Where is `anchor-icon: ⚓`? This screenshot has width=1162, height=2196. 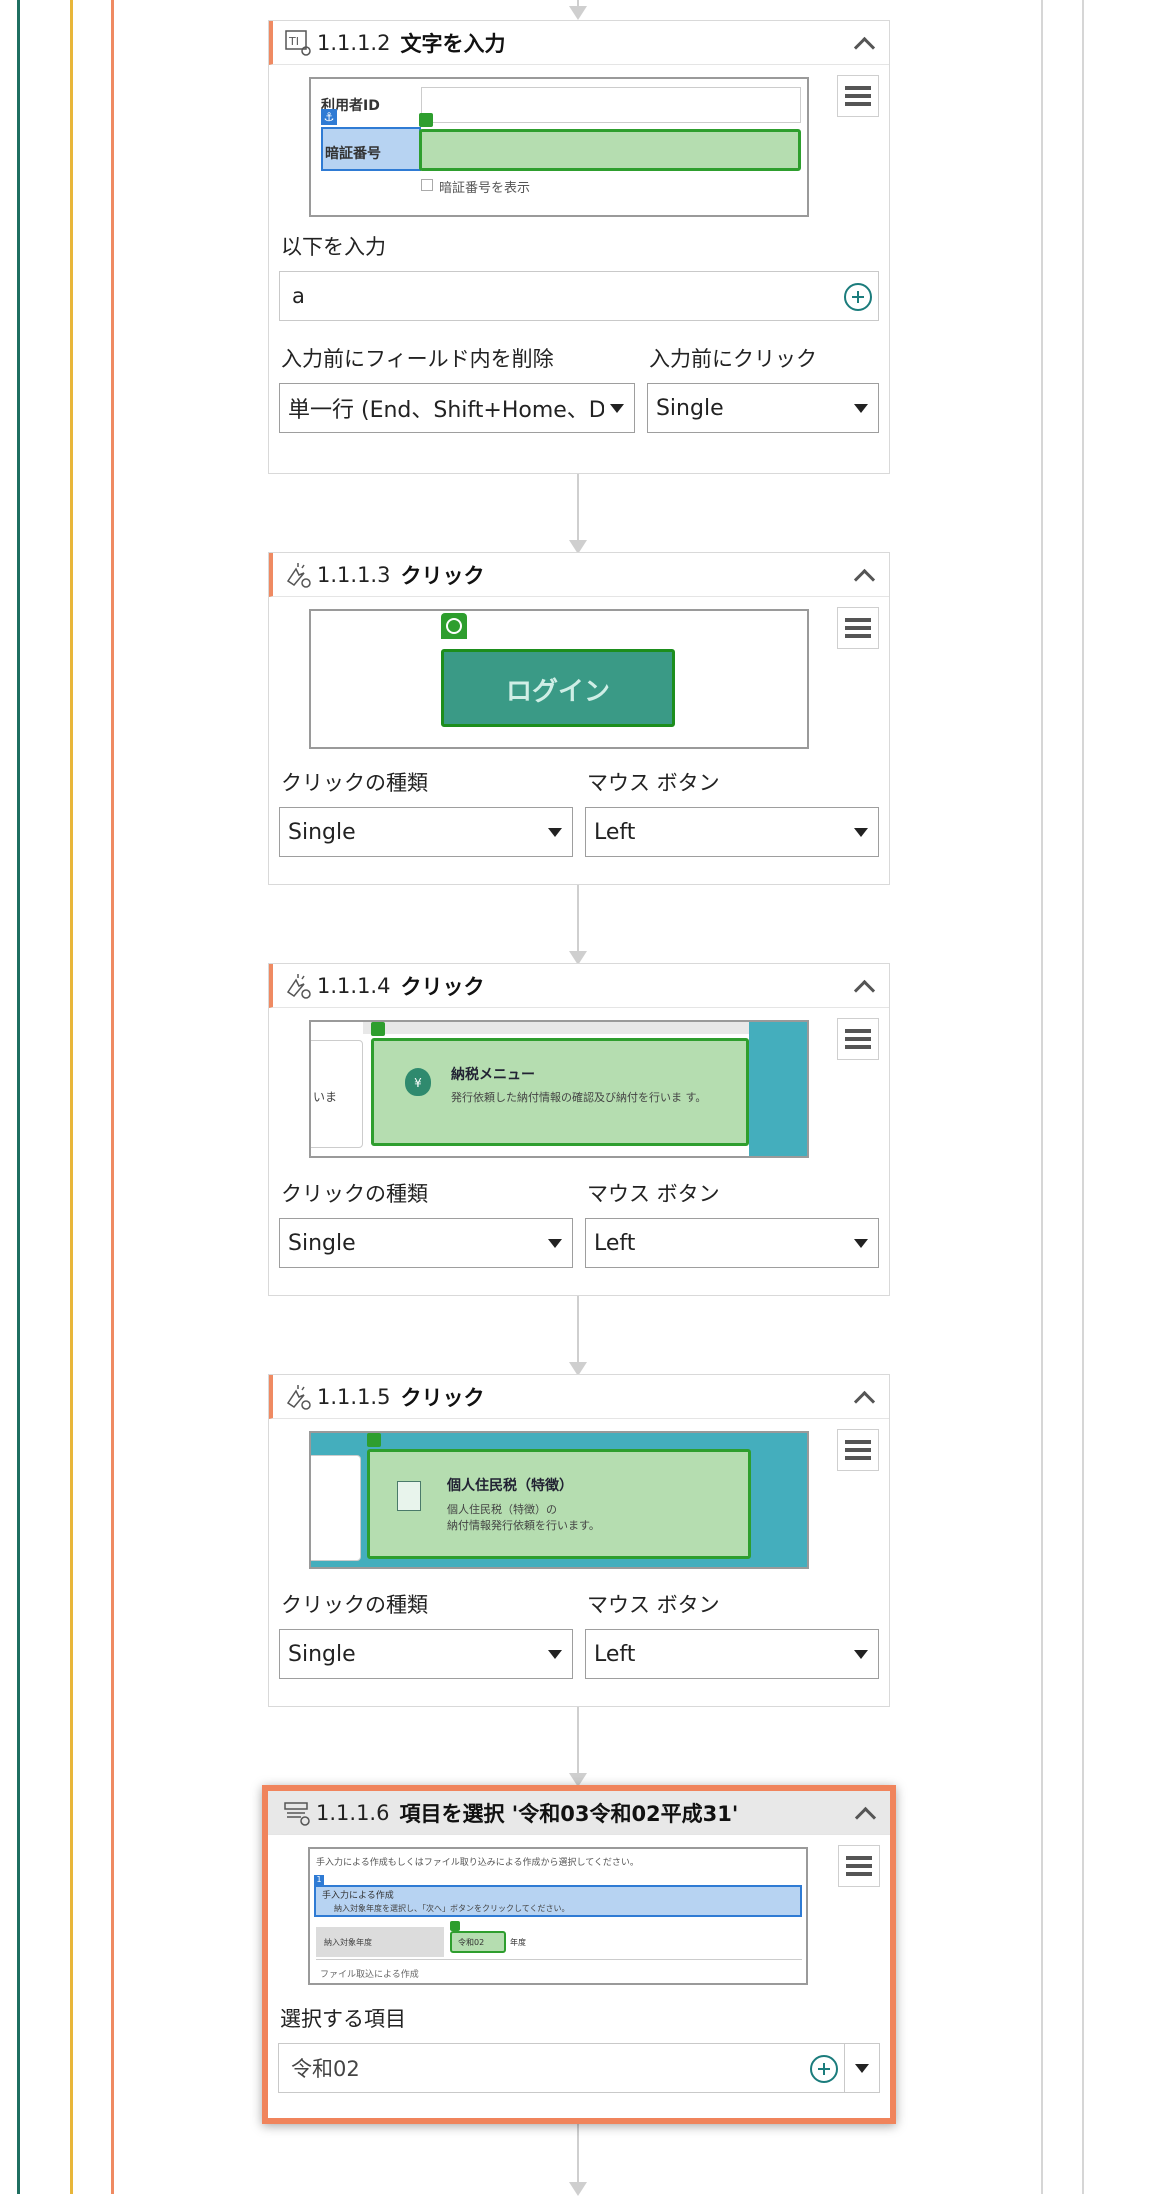
anchor-icon: ⚓ is located at coordinates (329, 117).